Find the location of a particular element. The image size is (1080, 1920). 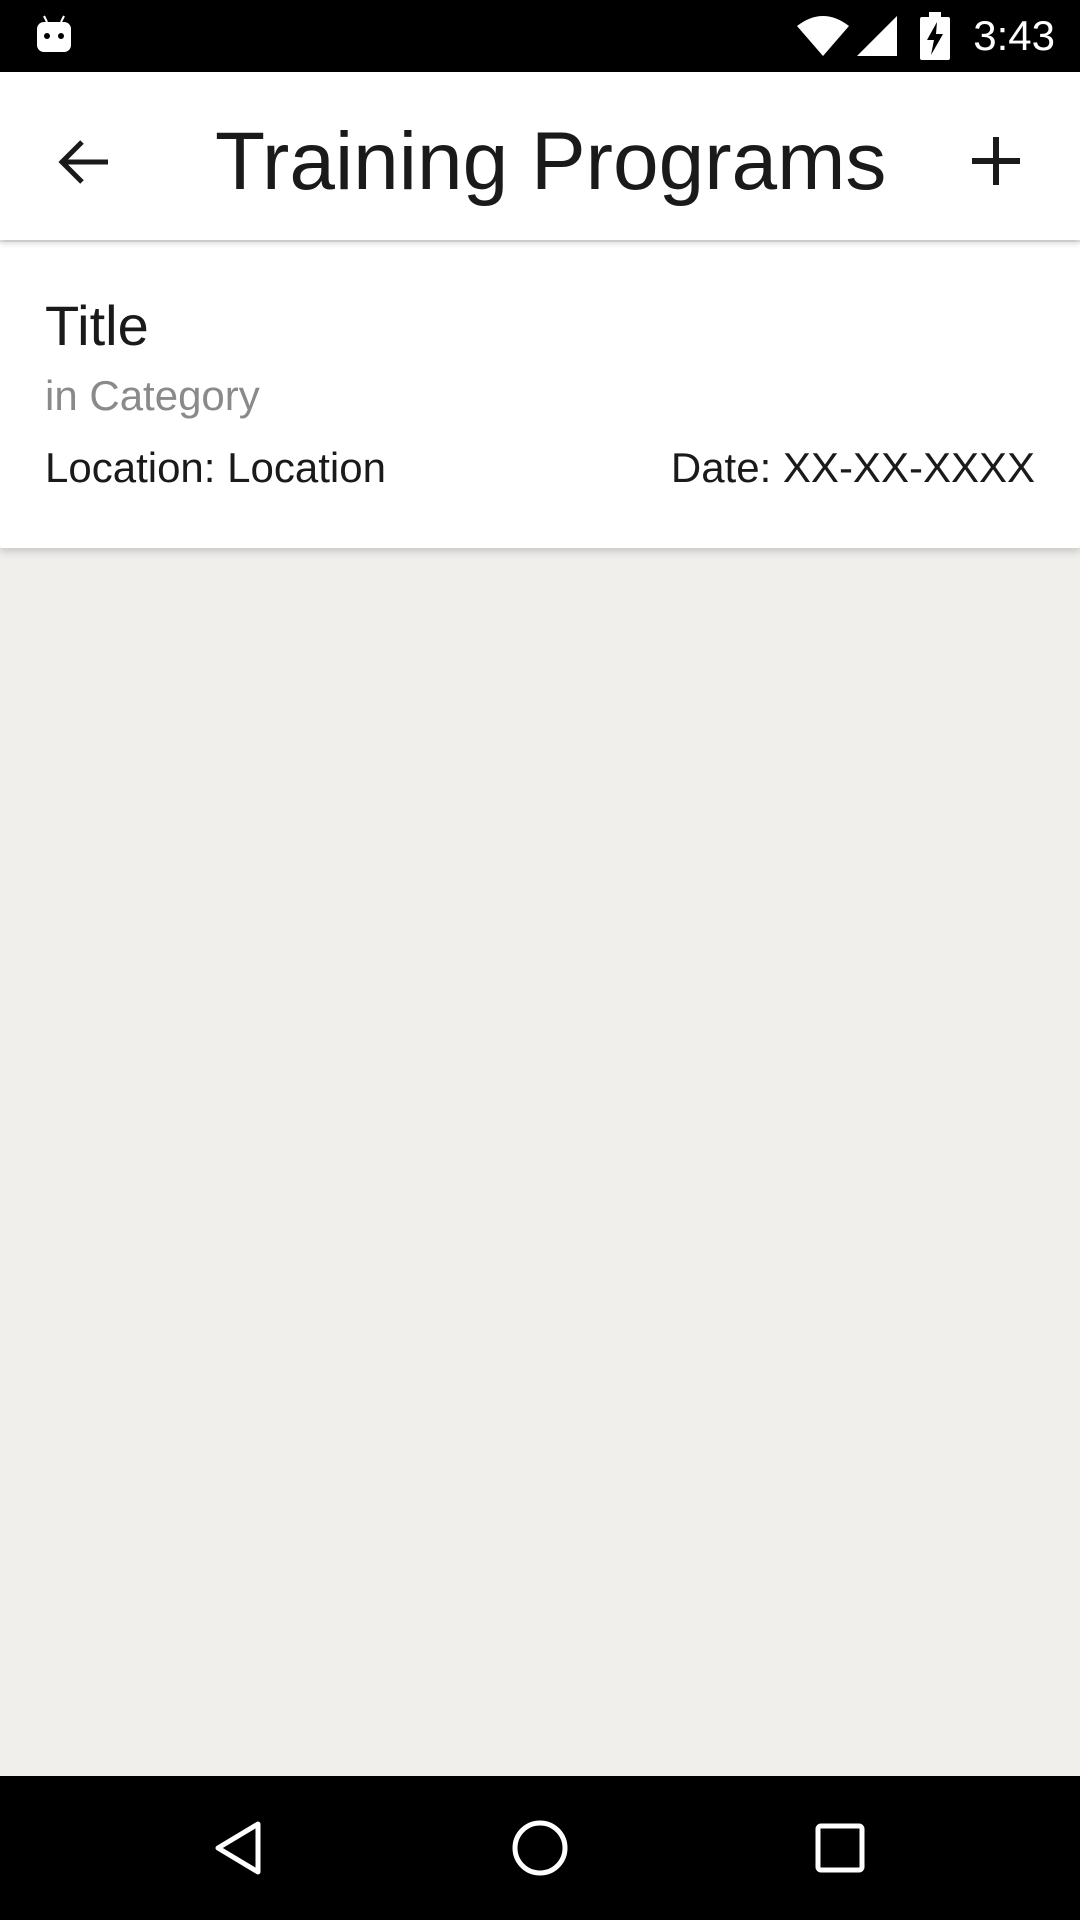

nav-recents-icon is located at coordinates (840, 1848).